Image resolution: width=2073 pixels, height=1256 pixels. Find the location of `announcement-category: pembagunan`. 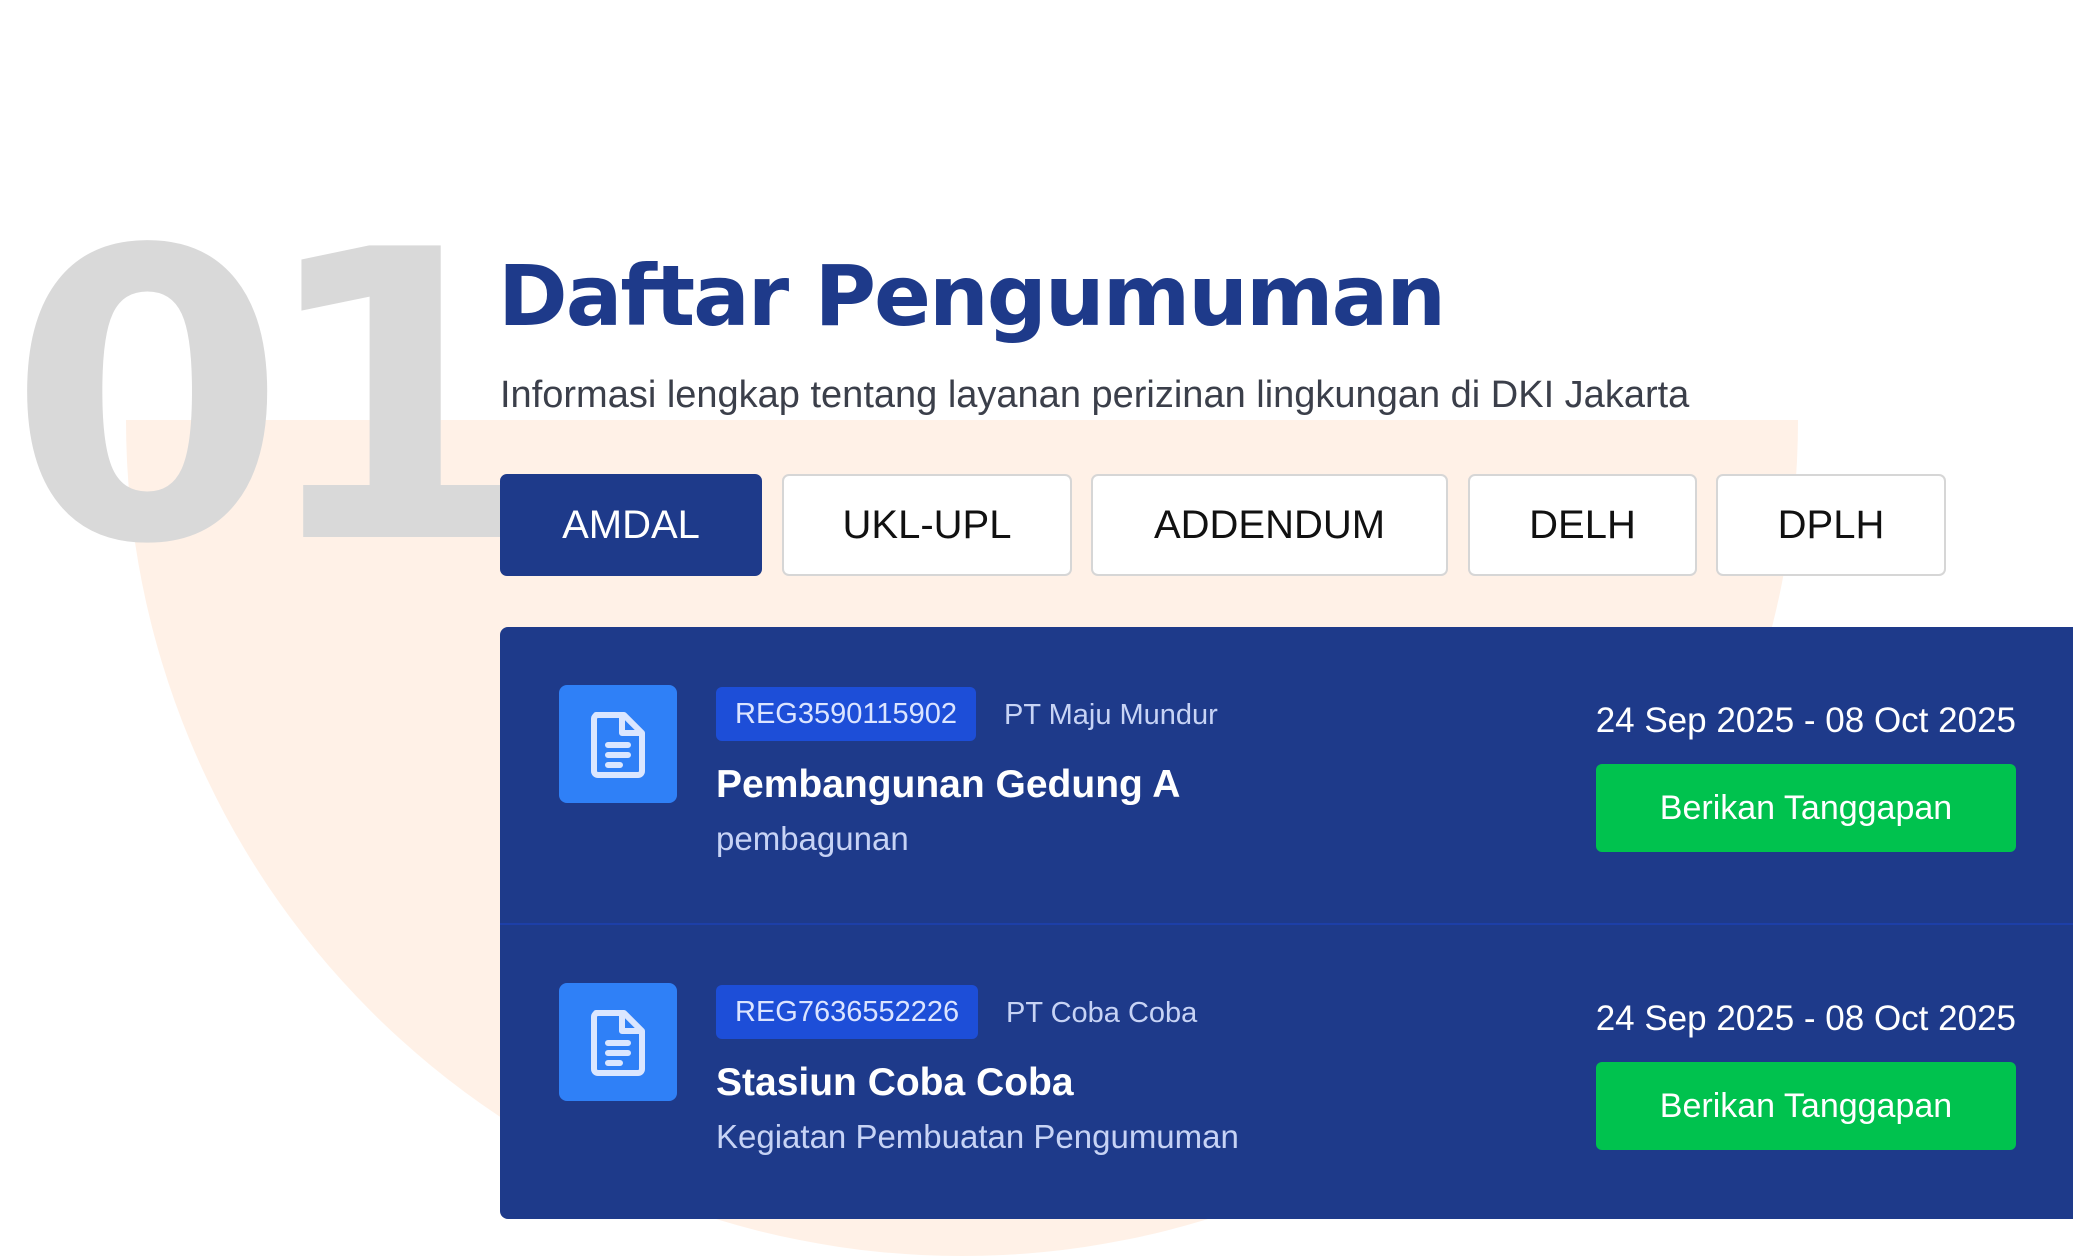

announcement-category: pembagunan is located at coordinates (812, 838).